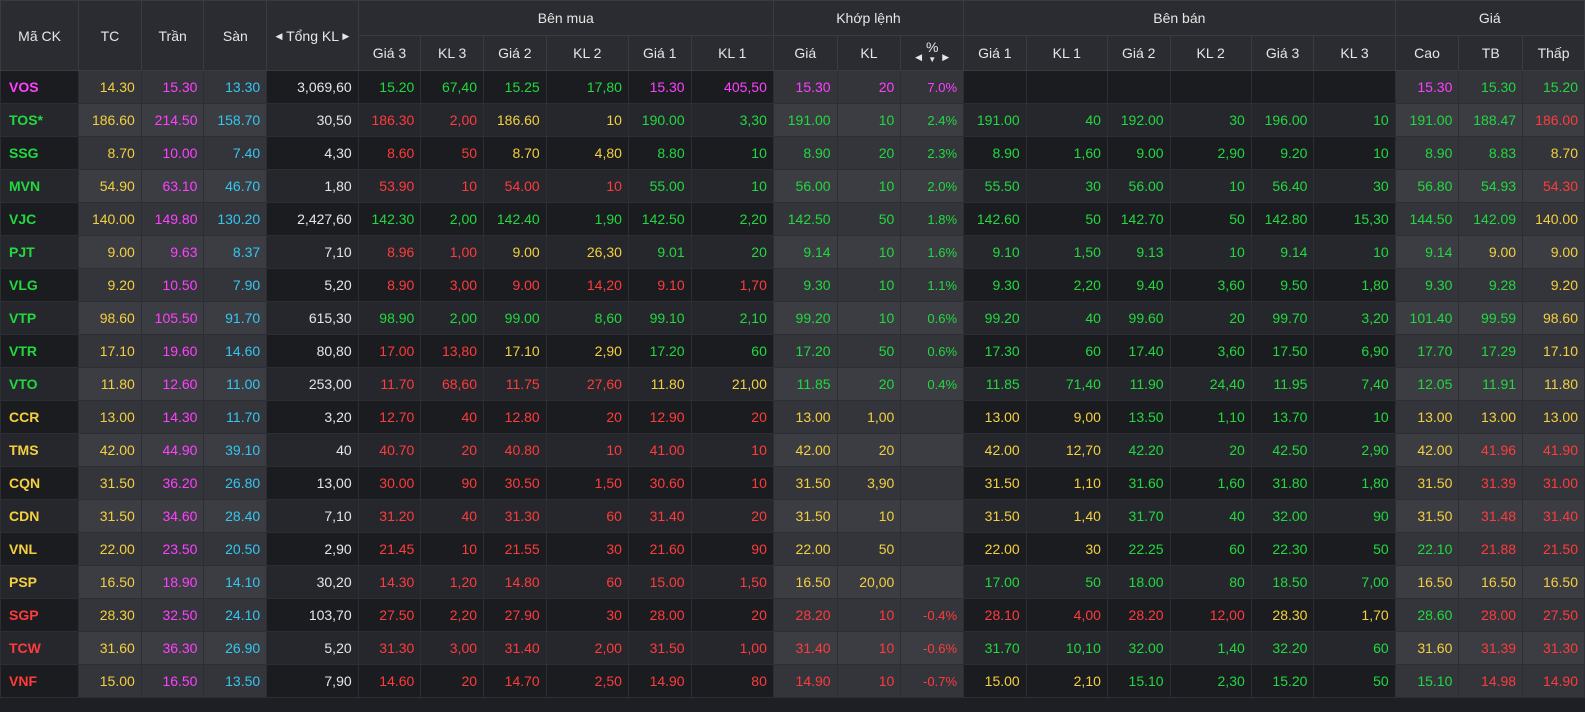  I want to click on symbol-cell: TCW, so click(40, 648).